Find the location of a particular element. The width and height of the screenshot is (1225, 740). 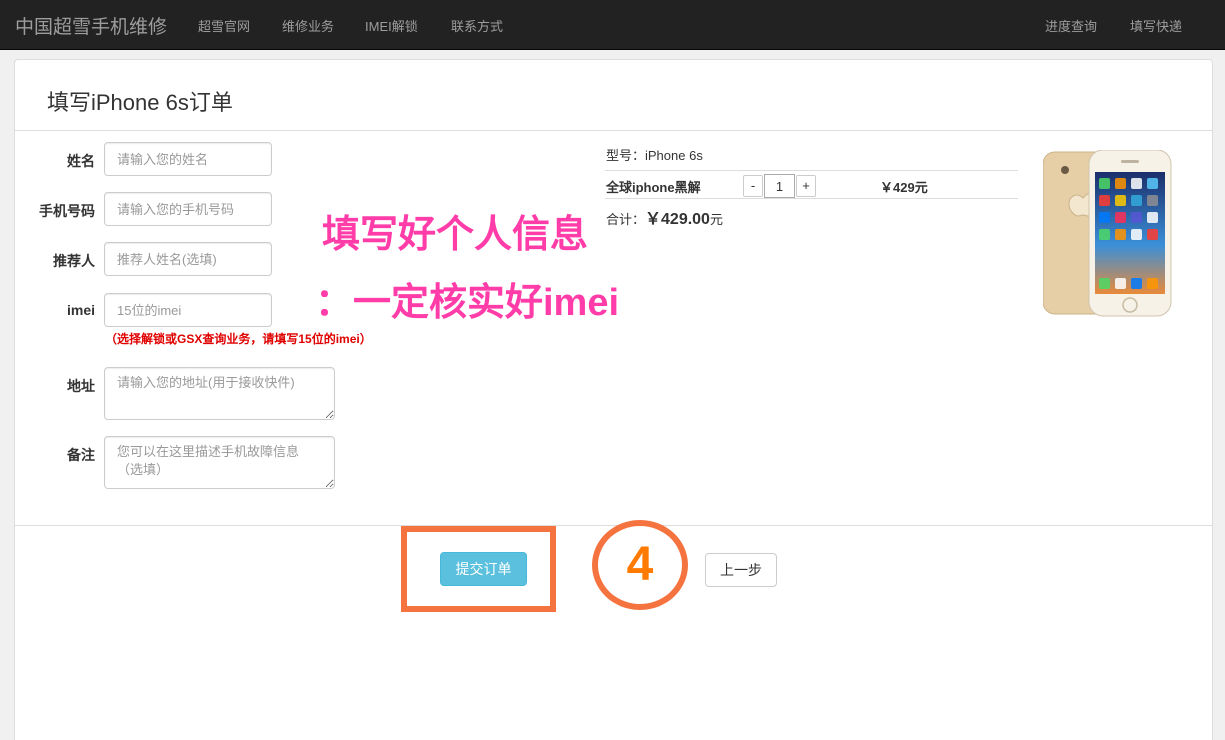

nav-link-official: 超雪官网 is located at coordinates (224, 25).